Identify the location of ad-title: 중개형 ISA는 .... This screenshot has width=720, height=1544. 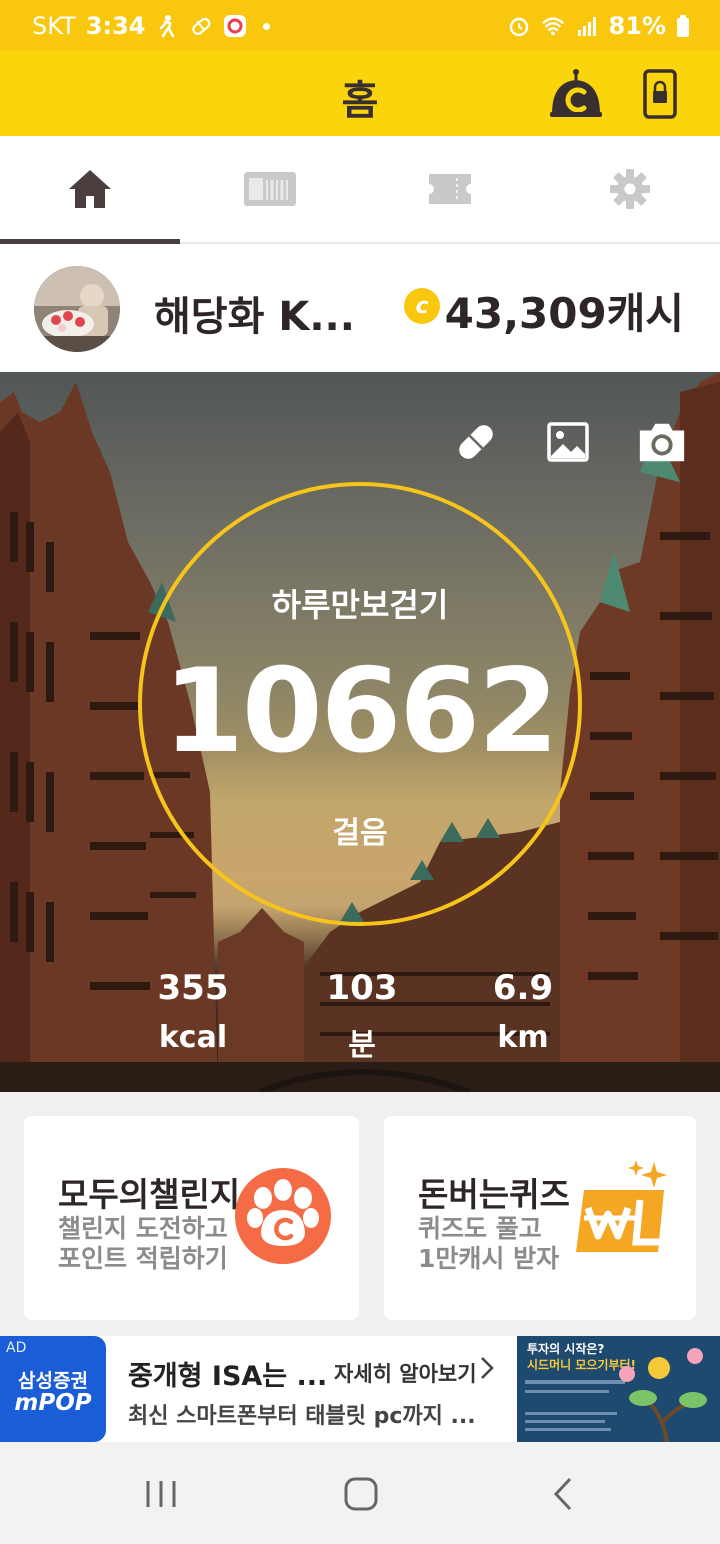
(227, 1373).